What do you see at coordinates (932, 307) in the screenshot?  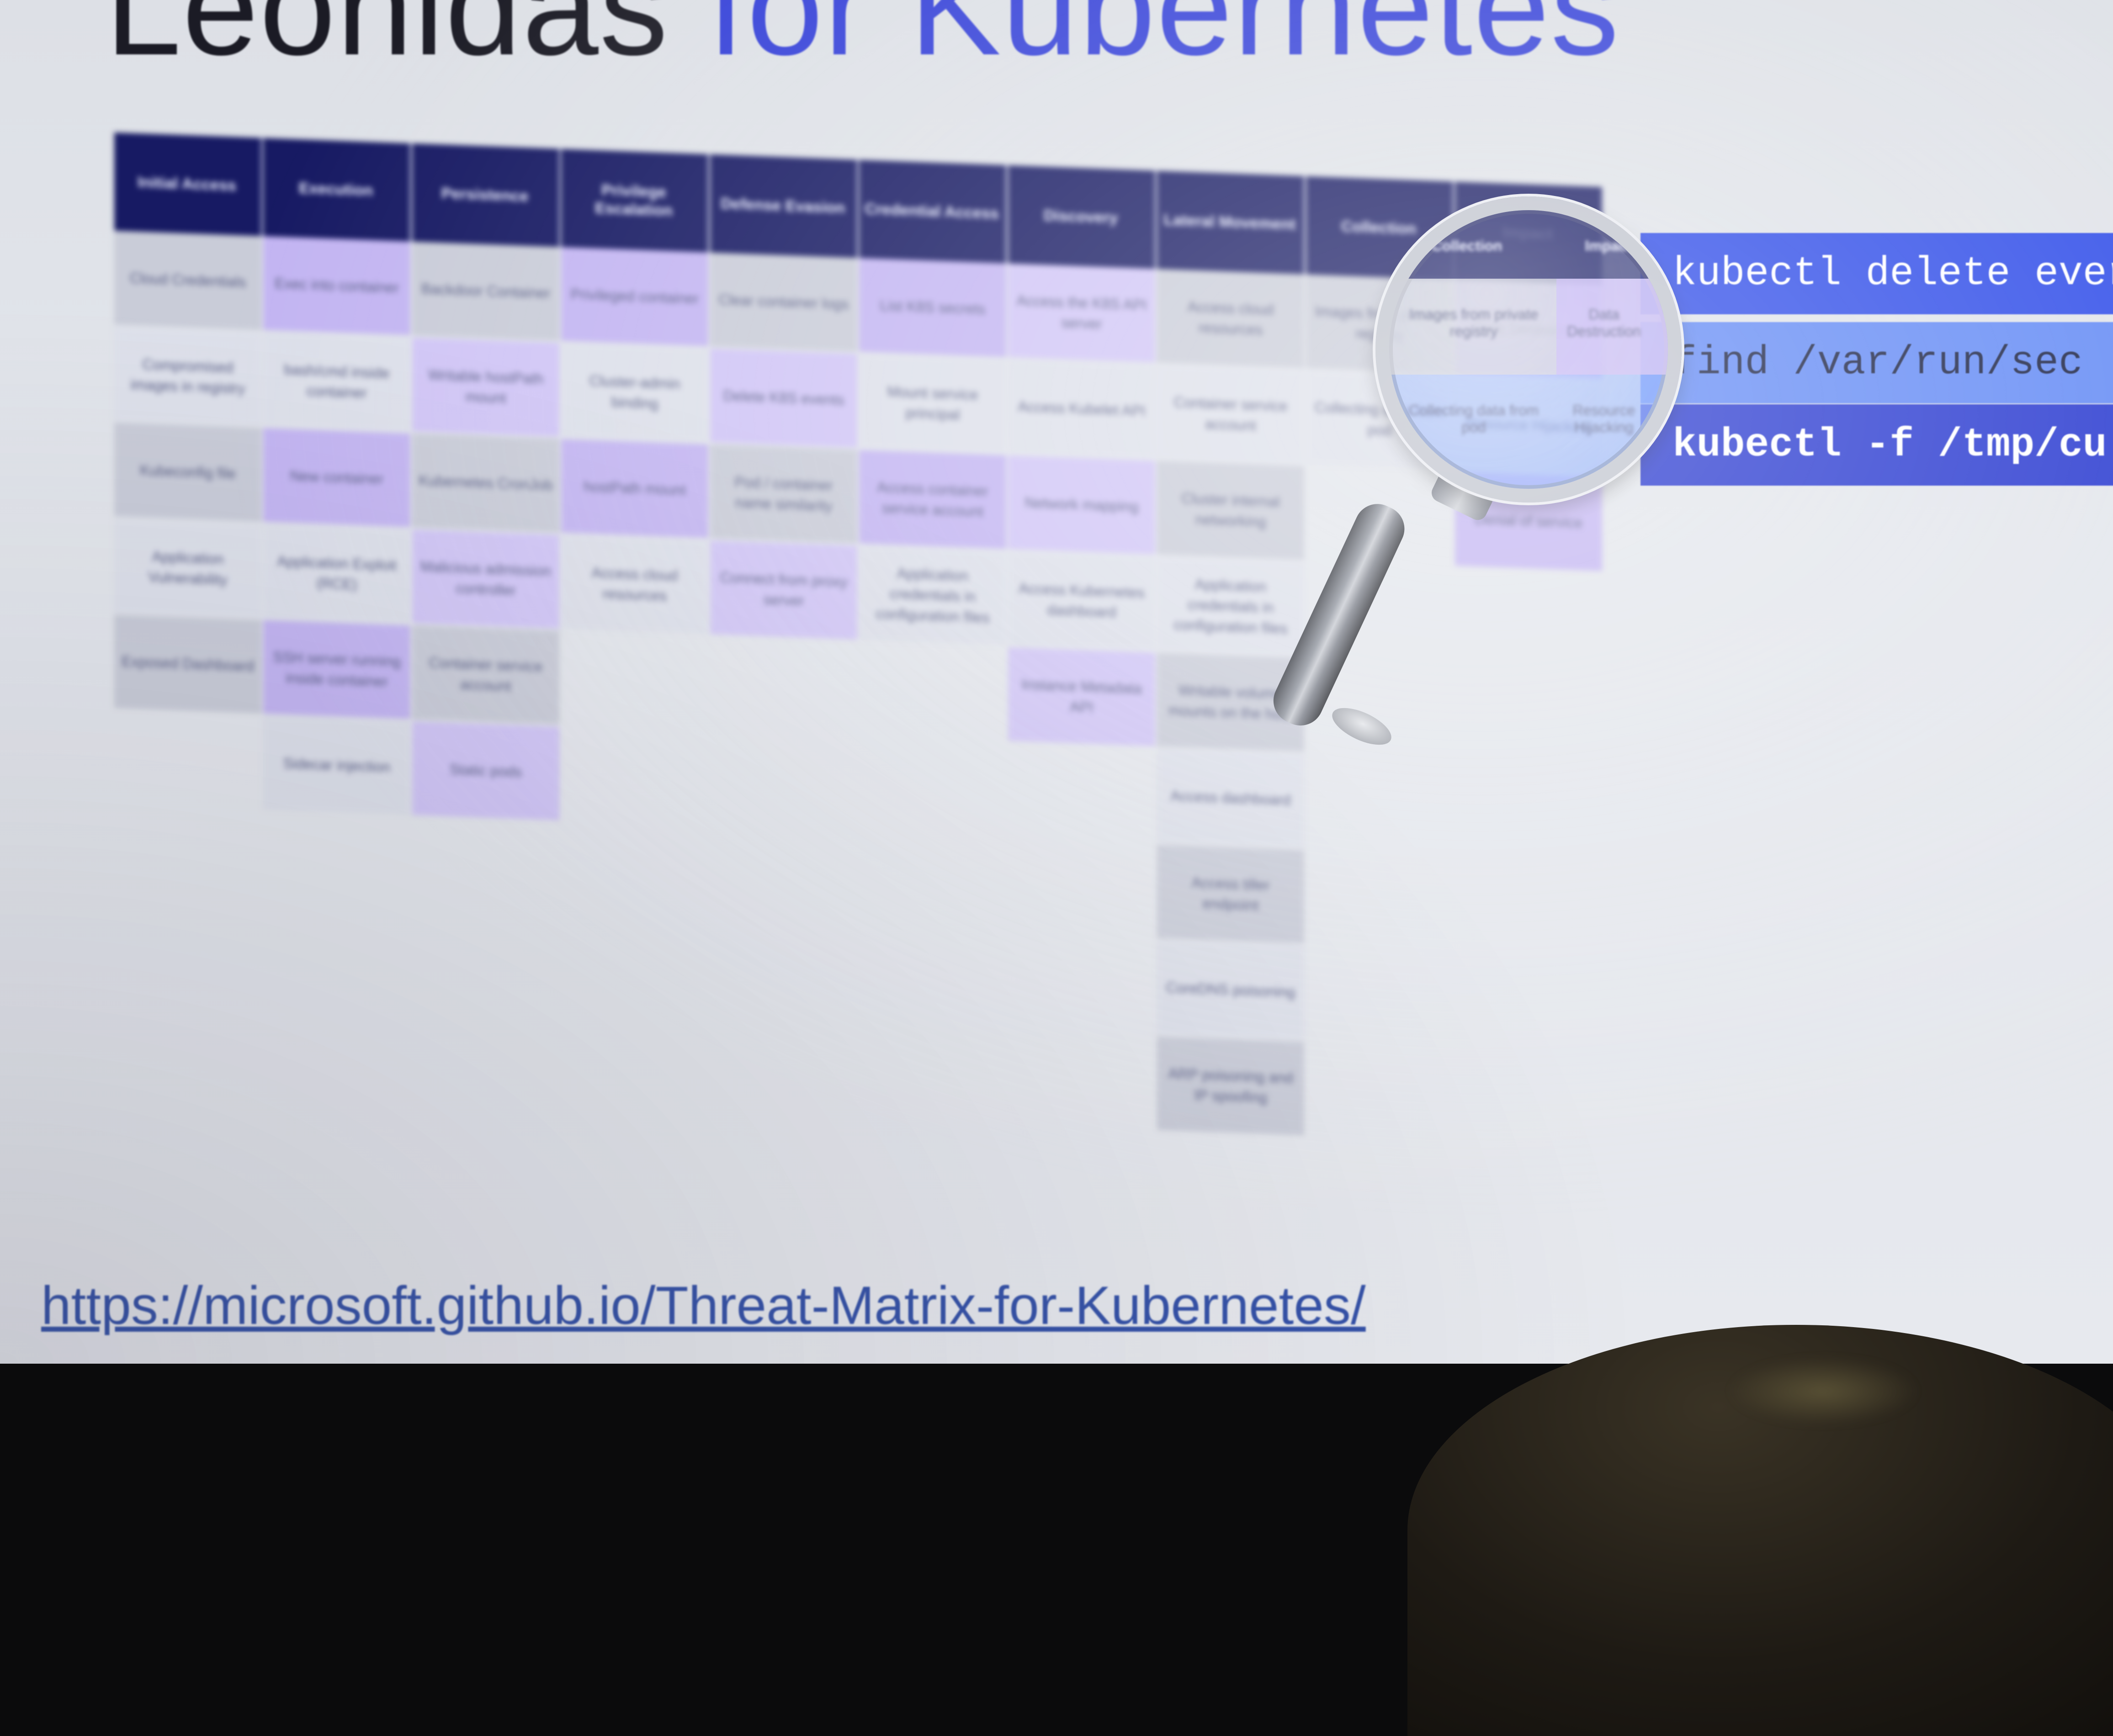 I see `matrix-cell: List K8S secrets` at bounding box center [932, 307].